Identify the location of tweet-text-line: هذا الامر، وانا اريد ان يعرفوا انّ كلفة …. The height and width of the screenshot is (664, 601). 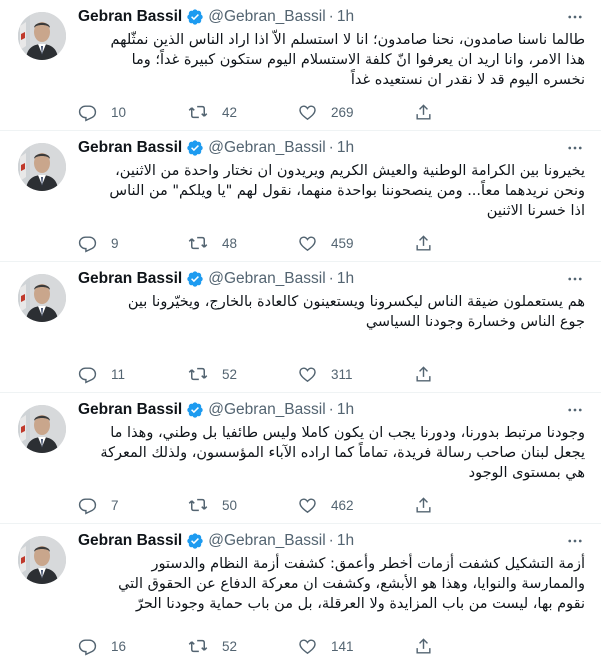
(358, 60).